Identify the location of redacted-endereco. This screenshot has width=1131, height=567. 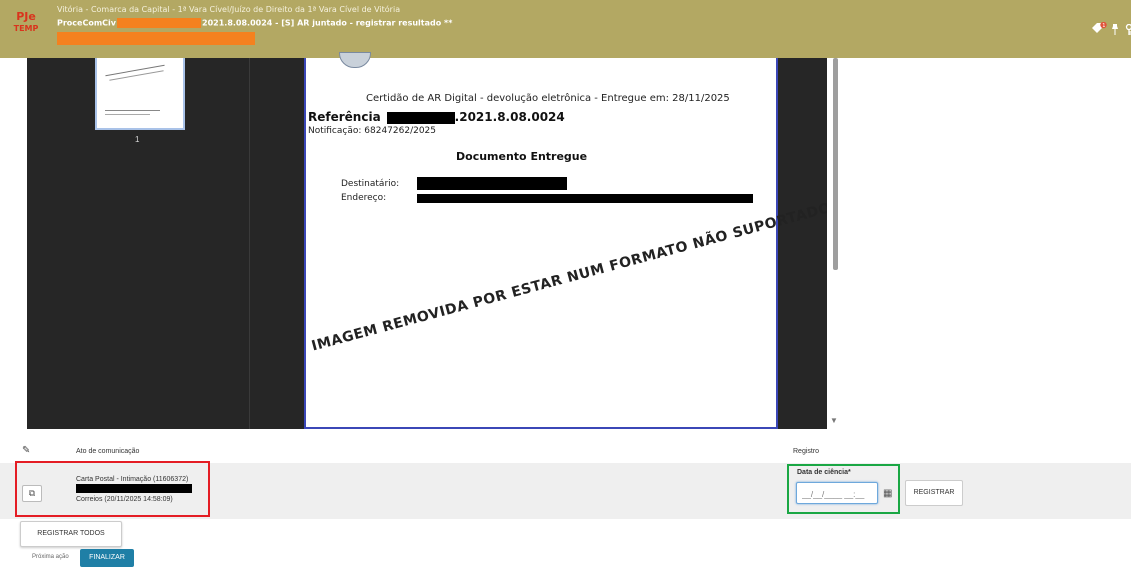
(585, 198).